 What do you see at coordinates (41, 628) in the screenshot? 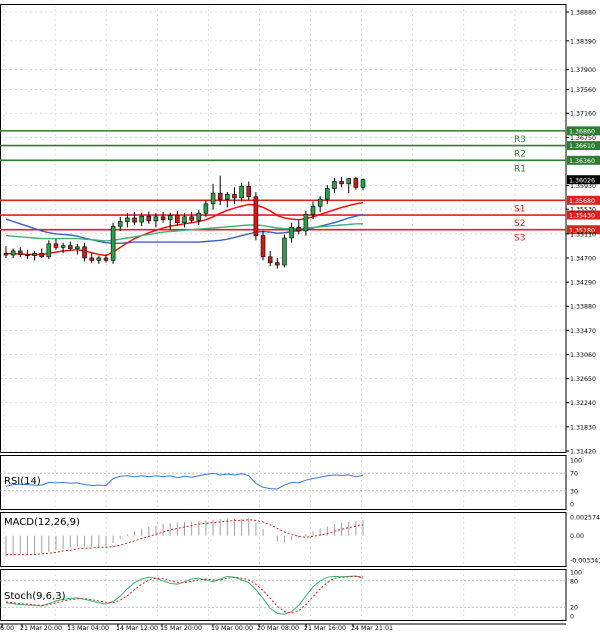
I see `x-tick-label: 21 Mar 20:00` at bounding box center [41, 628].